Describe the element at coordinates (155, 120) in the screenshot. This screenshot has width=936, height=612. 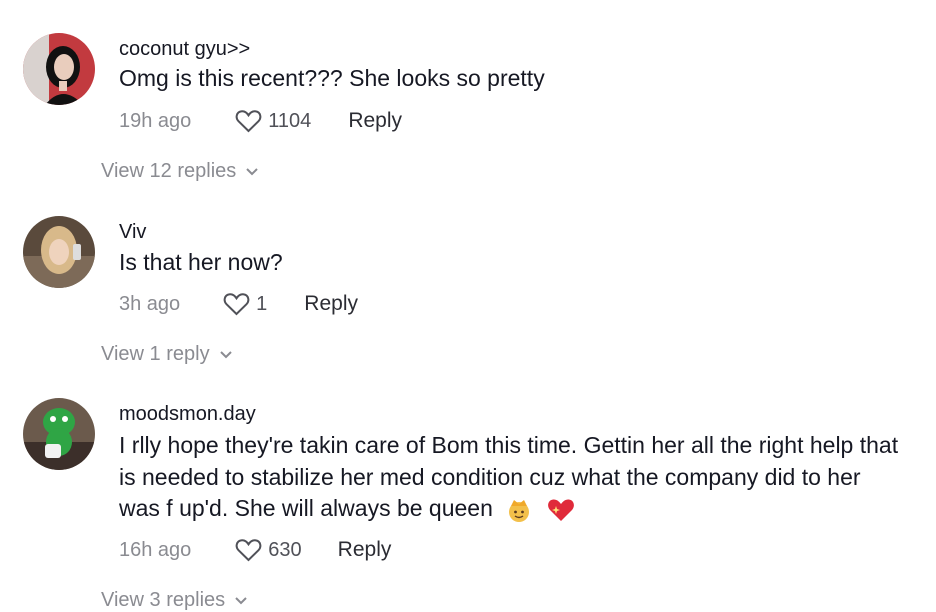
I see `comment-time: 19h ago` at that location.